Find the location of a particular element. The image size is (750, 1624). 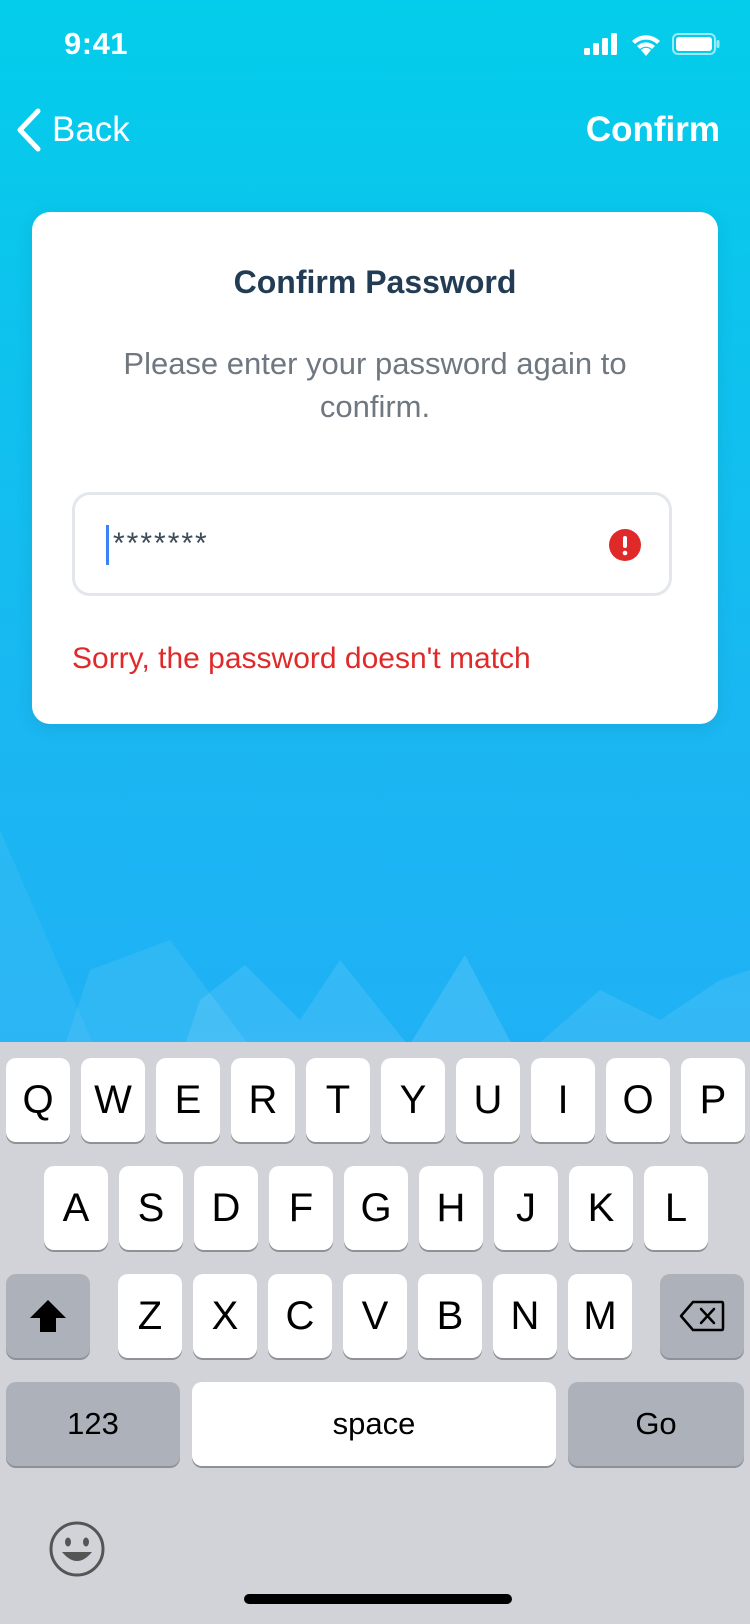

key-f: F is located at coordinates (301, 1208).